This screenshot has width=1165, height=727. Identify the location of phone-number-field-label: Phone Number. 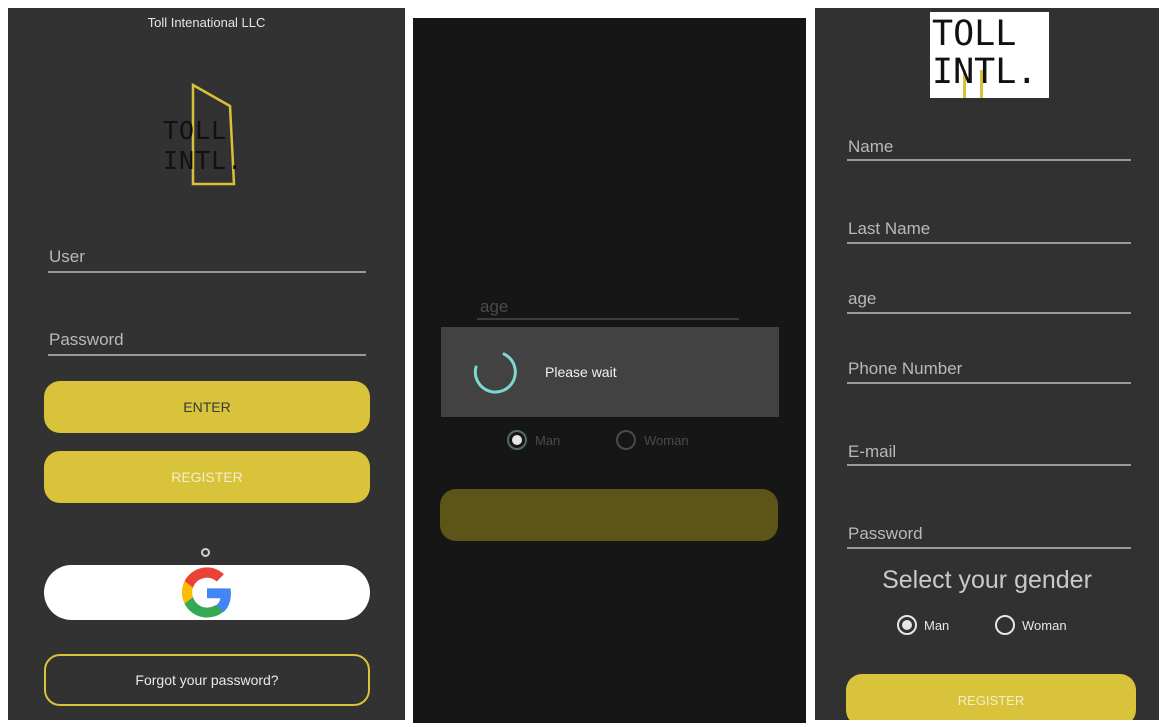
(905, 368).